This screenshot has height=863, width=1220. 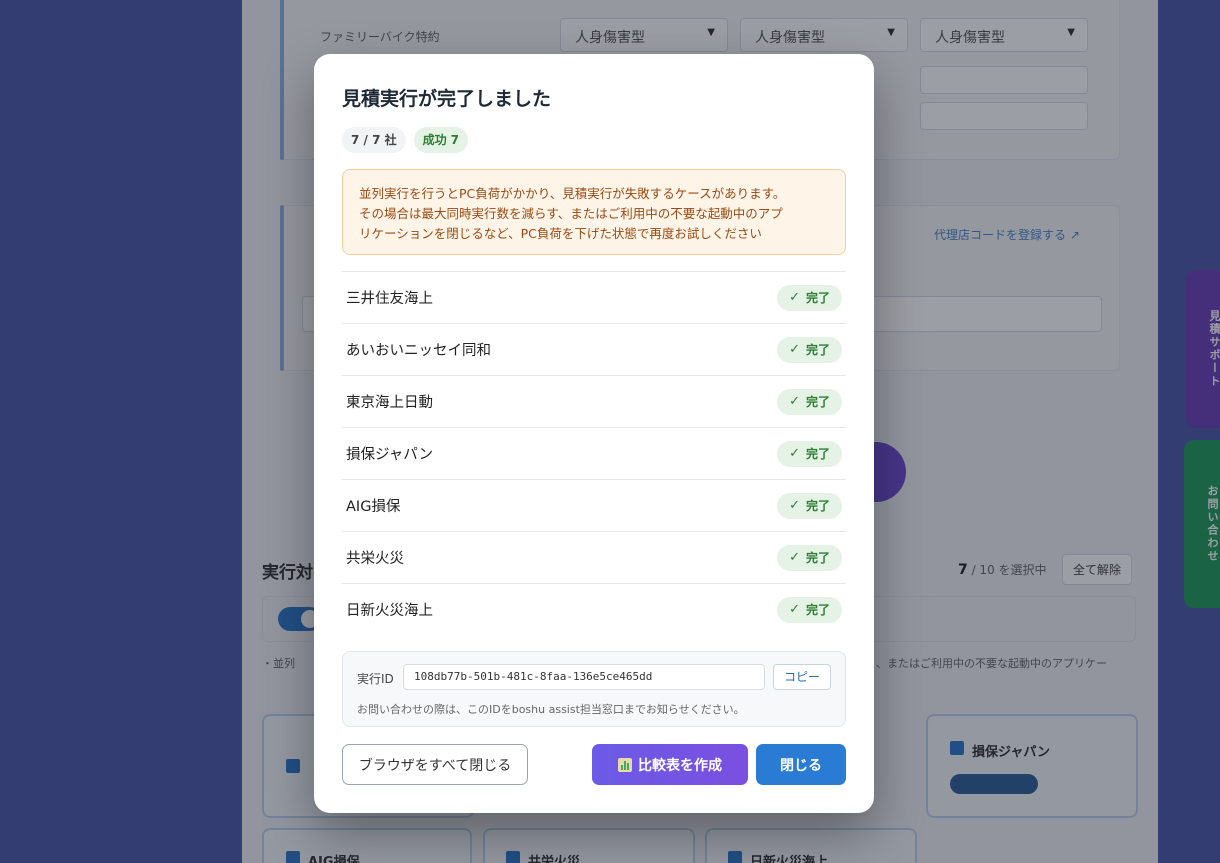 I want to click on company-name: 三井住友海上, so click(x=389, y=299).